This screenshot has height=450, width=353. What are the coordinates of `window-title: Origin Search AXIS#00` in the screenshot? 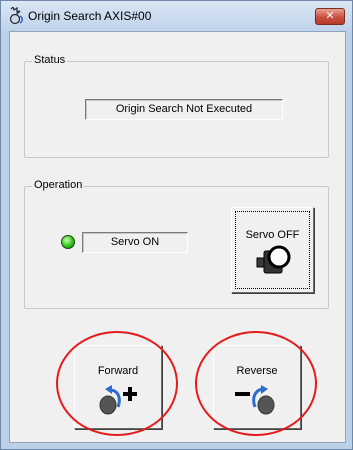 It's located at (90, 16).